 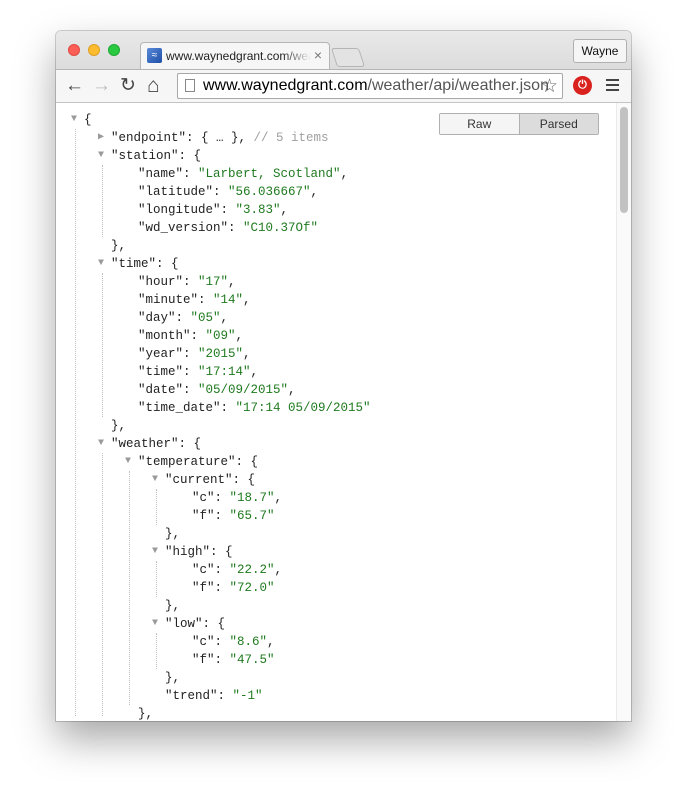 I want to click on json-key: "latitude", so click(x=176, y=192).